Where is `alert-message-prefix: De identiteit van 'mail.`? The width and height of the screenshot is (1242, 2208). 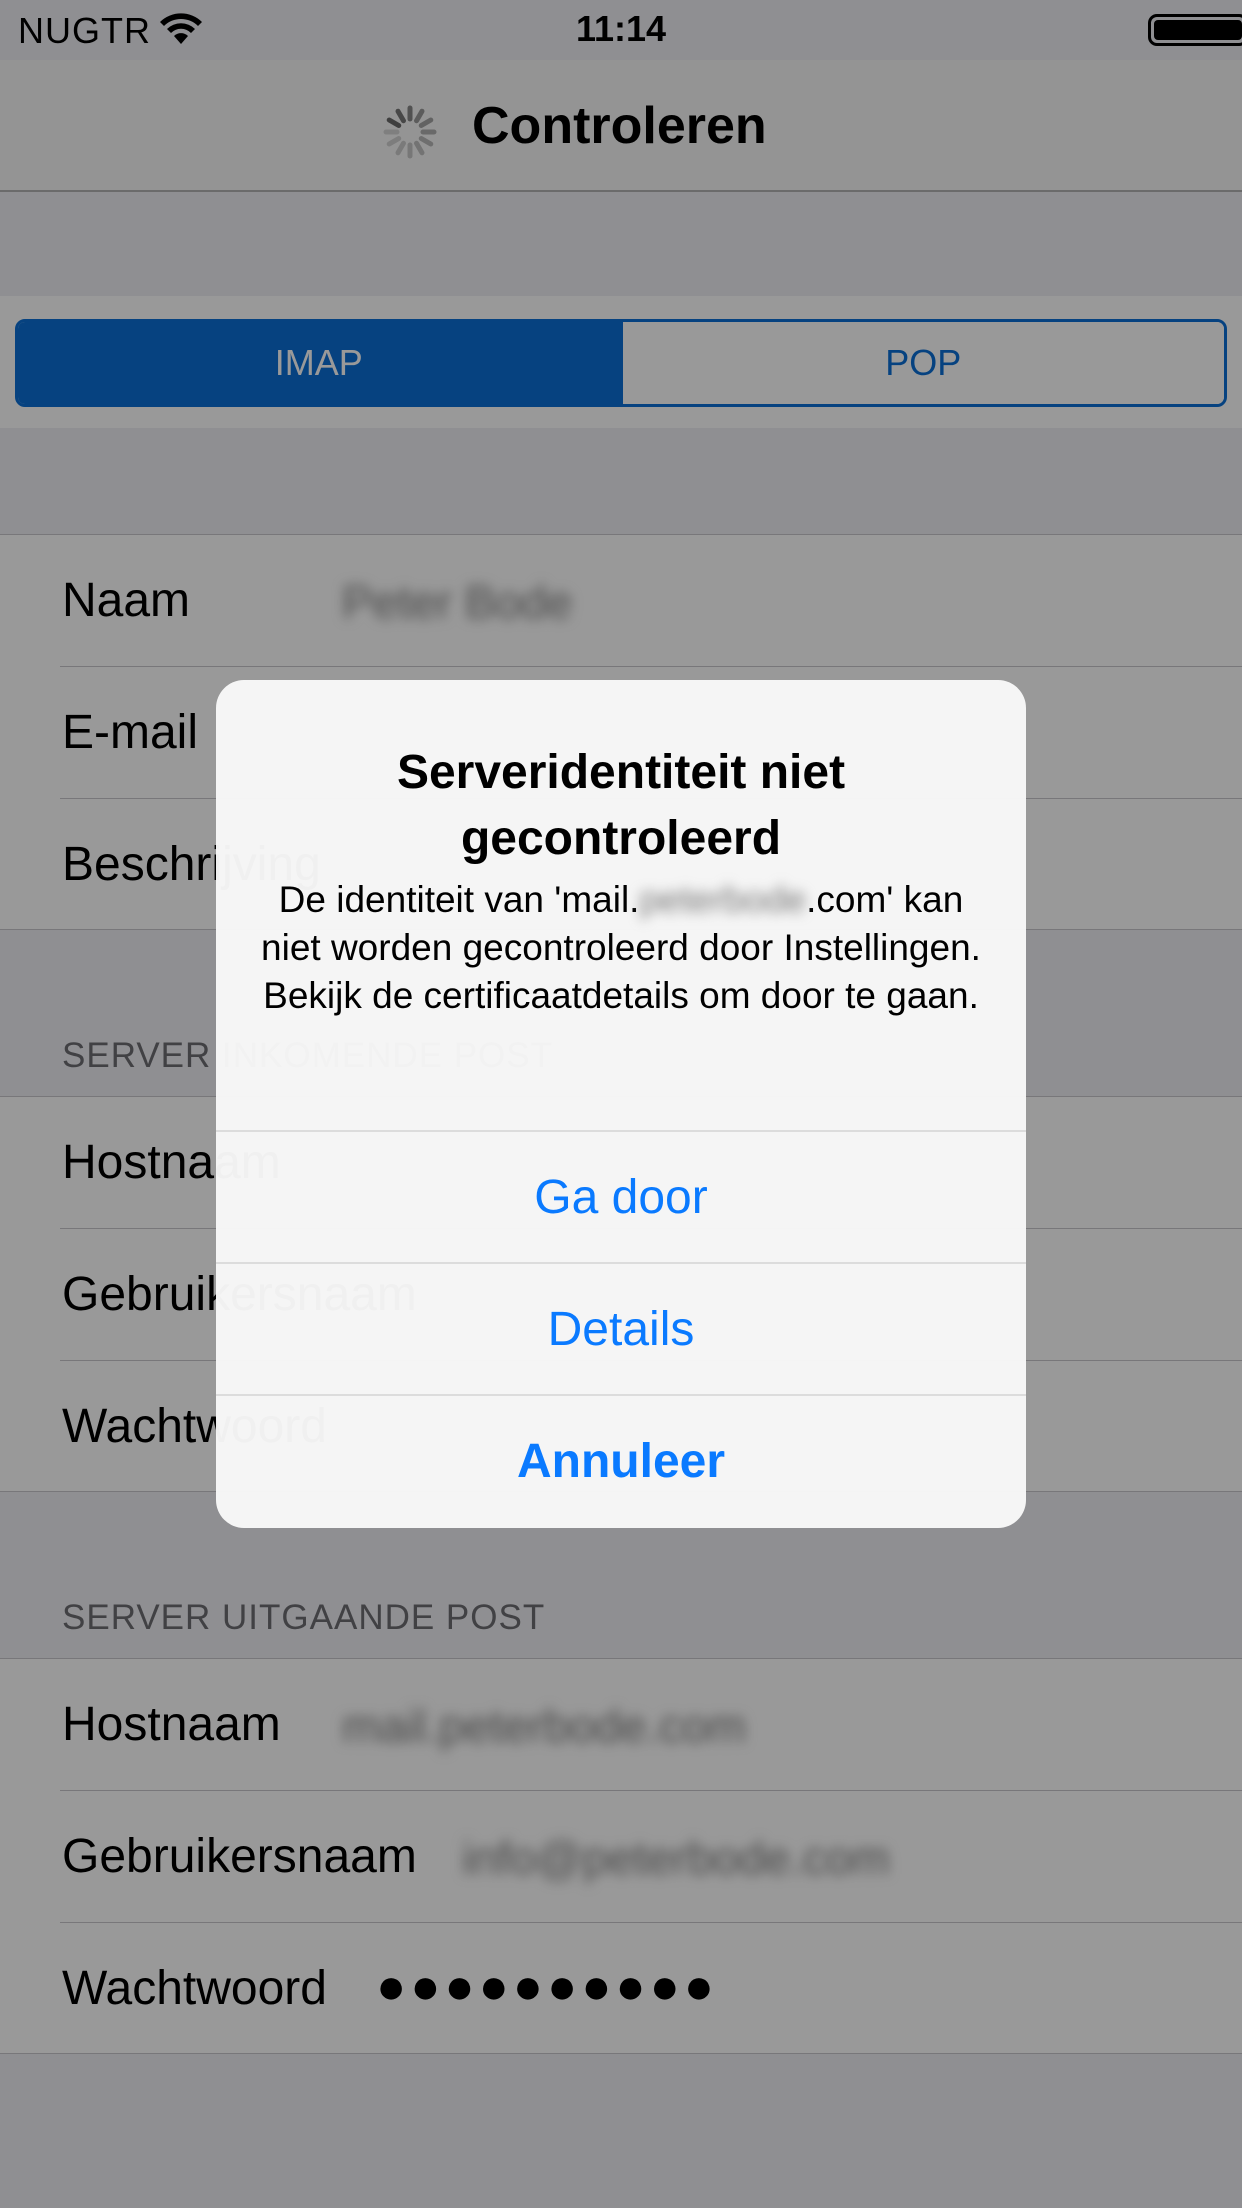 alert-message-prefix: De identiteit van 'mail. is located at coordinates (459, 899).